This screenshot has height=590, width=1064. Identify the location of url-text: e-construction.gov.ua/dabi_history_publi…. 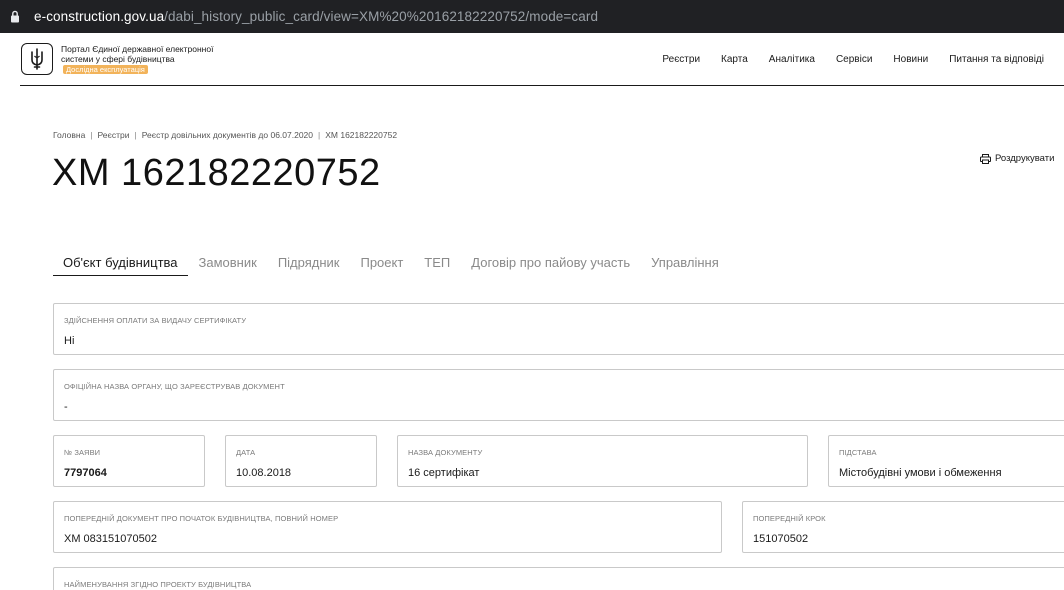
(316, 16).